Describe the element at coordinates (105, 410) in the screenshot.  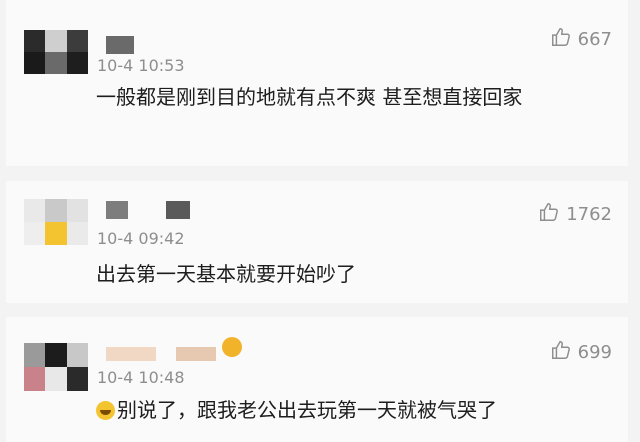
I see `laughing-emoji-icon` at that location.